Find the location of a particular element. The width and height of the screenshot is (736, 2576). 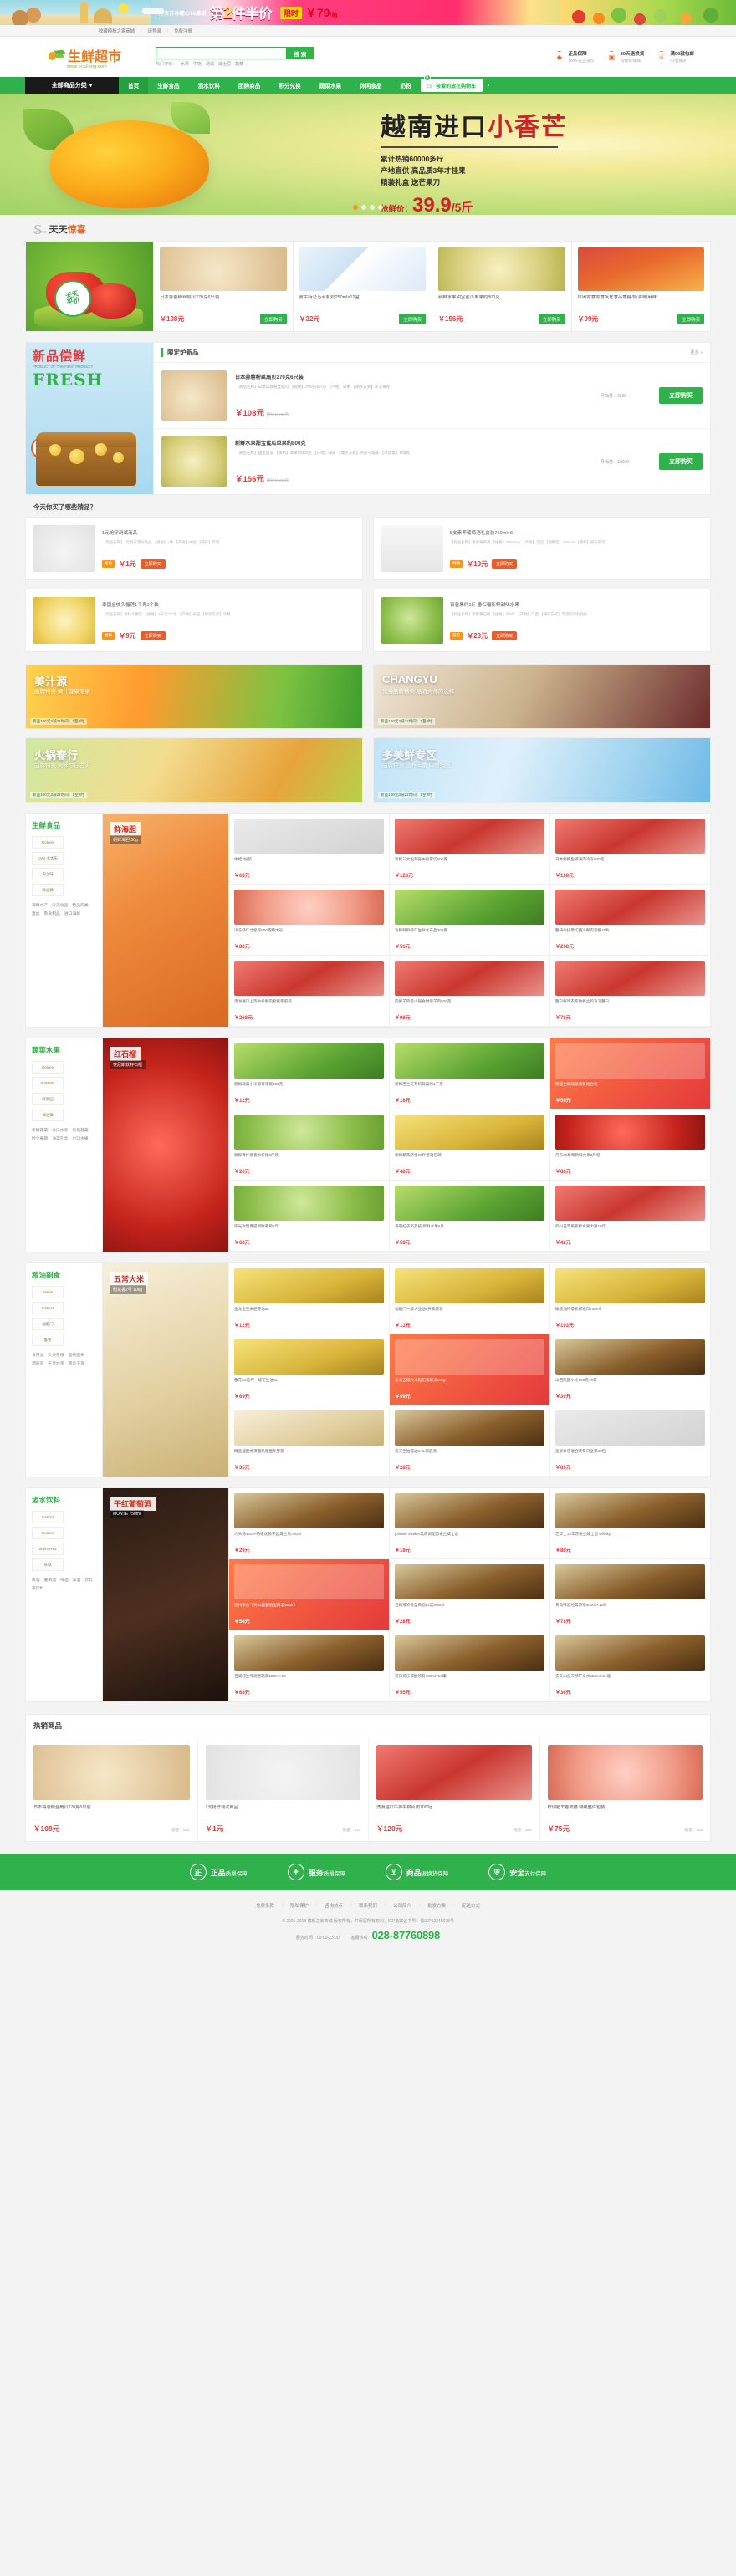

category-product-cell: johnnie Walker黑牌调配苏格兰威士忌 ￥18元 is located at coordinates (469, 1523).